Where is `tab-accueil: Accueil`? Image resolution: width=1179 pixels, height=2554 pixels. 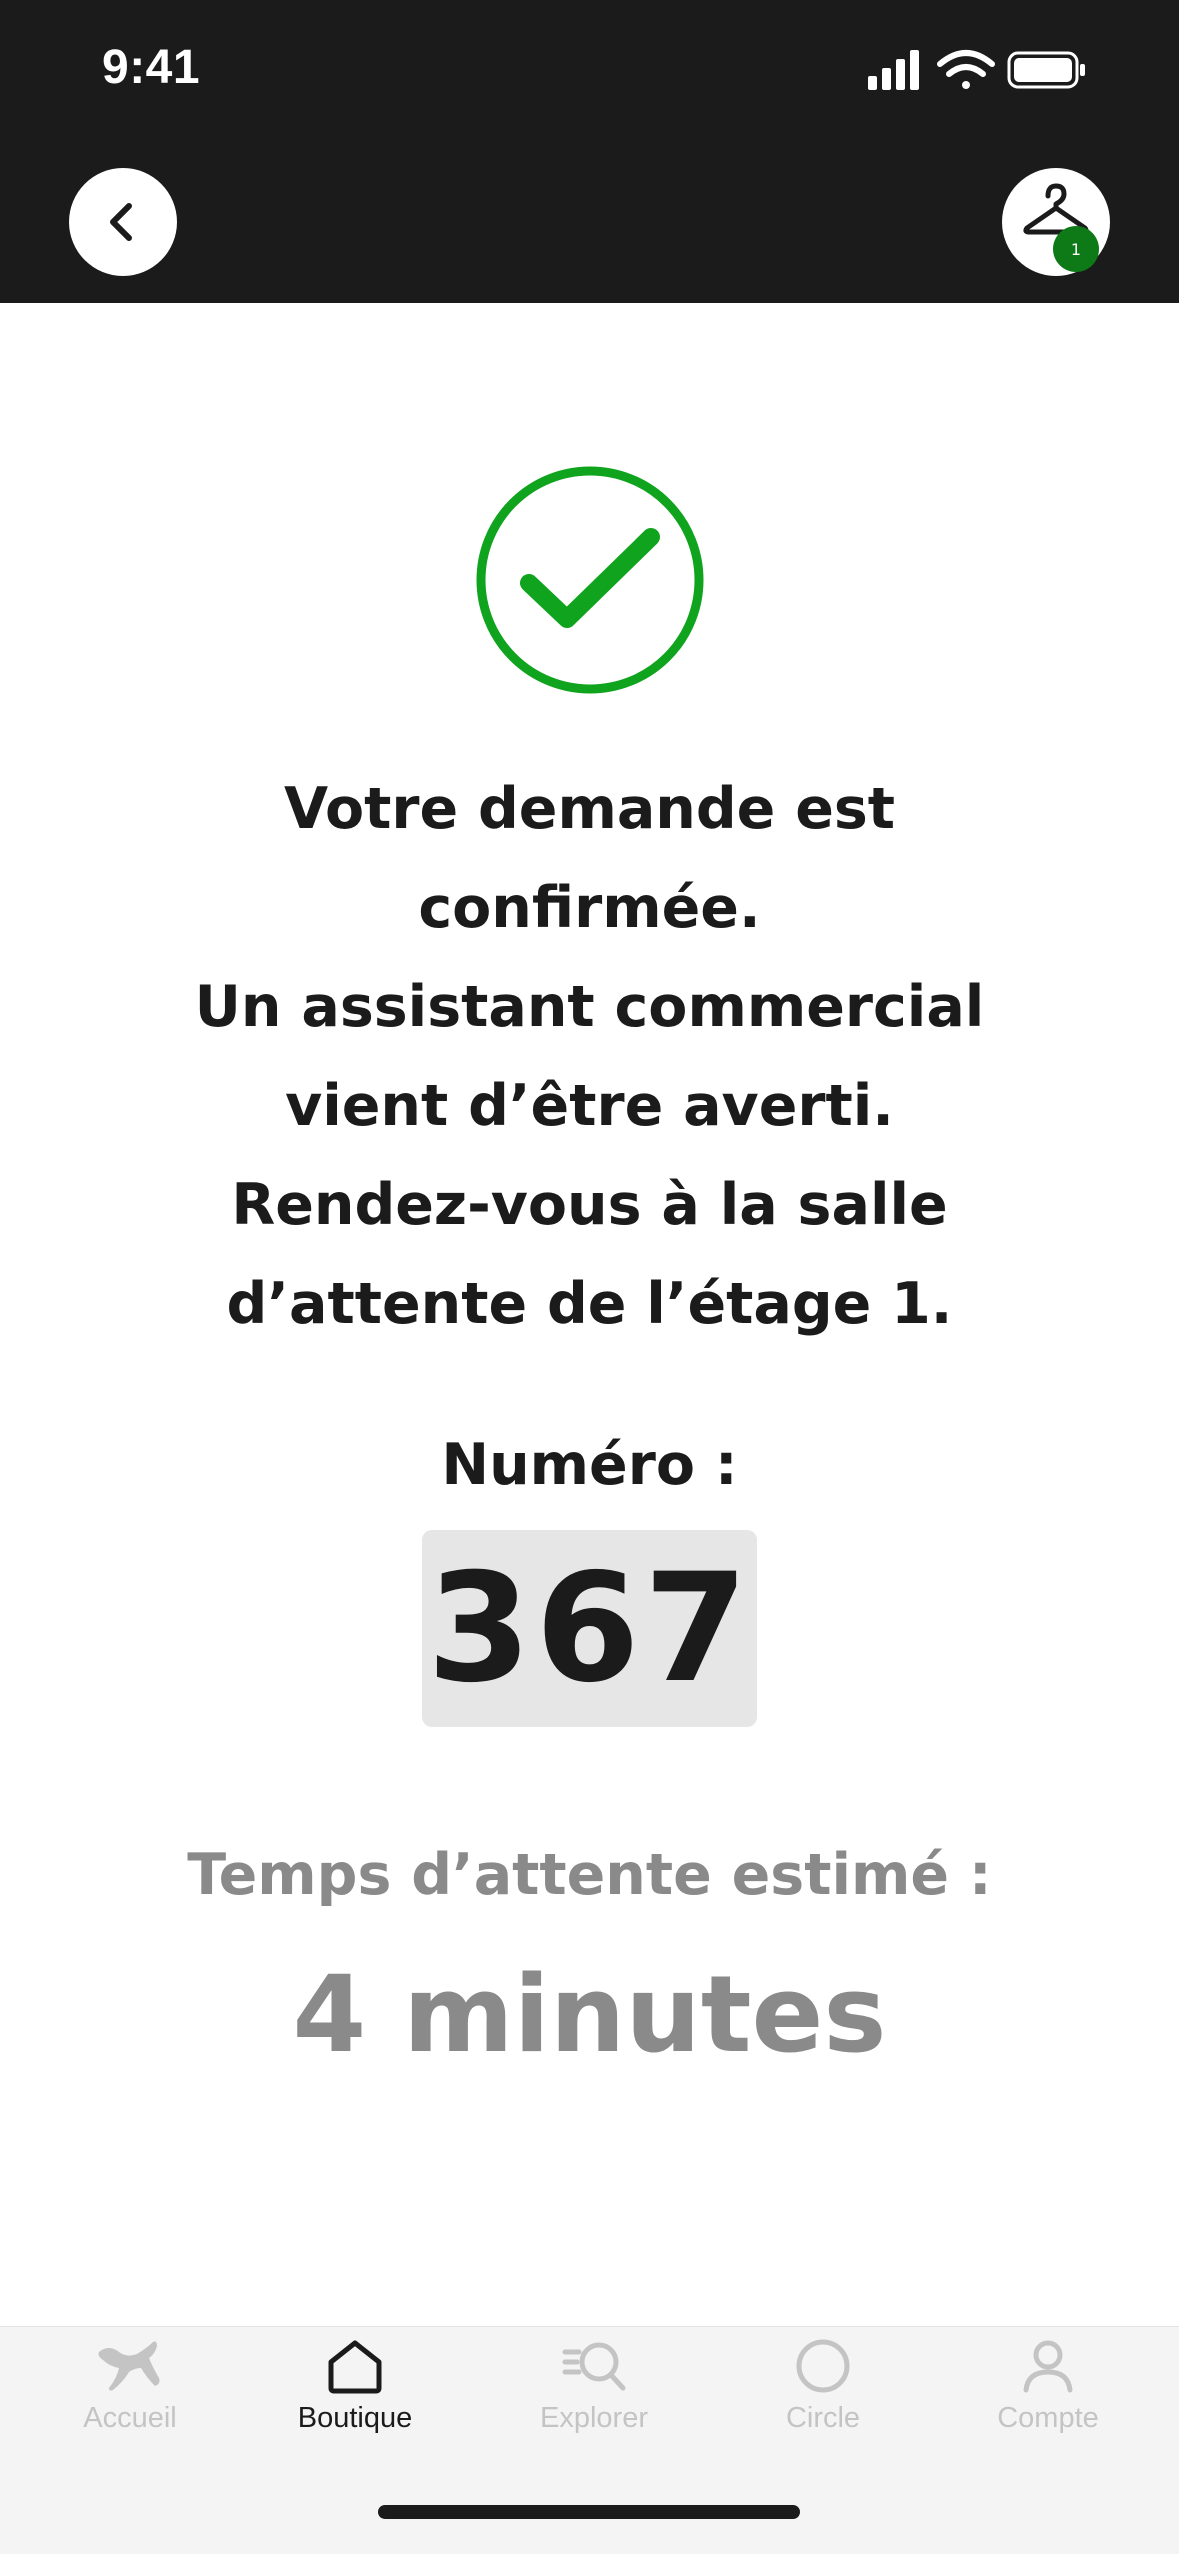
tab-accueil: Accueil is located at coordinates (130, 2398).